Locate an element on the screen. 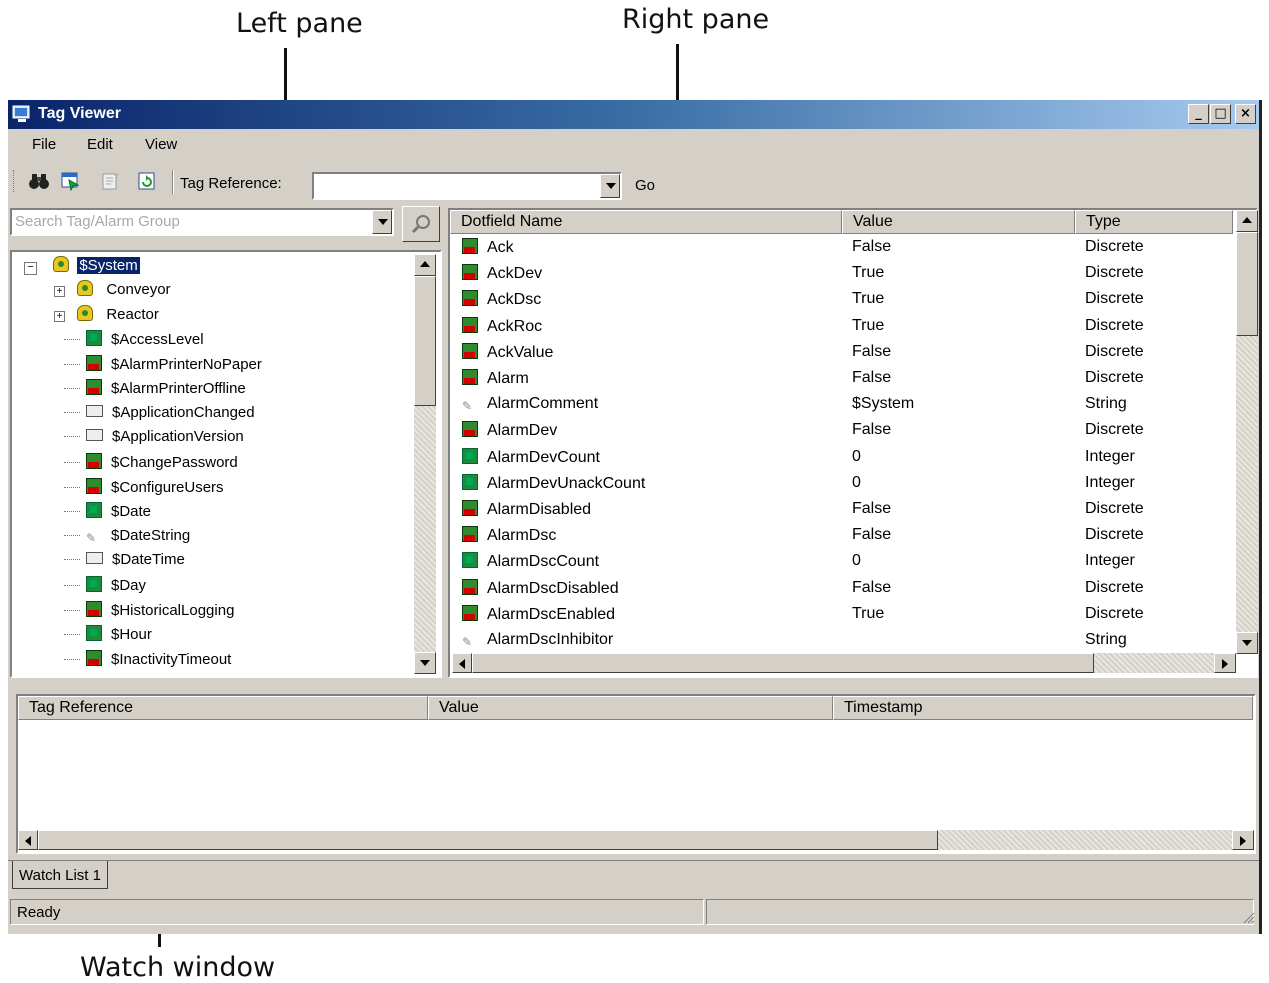  grid-scroll-left is located at coordinates (462, 663).